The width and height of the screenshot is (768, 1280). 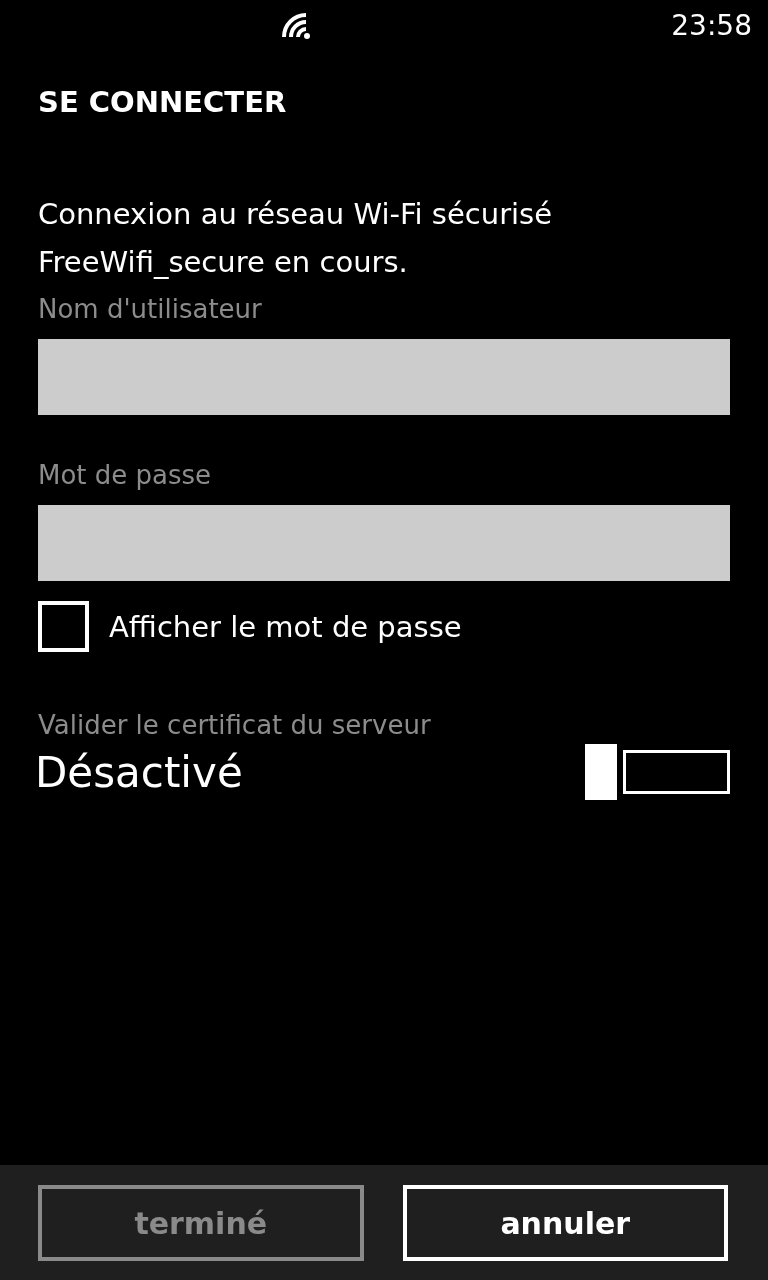 I want to click on checkbox-label: Afficher le mot de passe, so click(x=285, y=626).